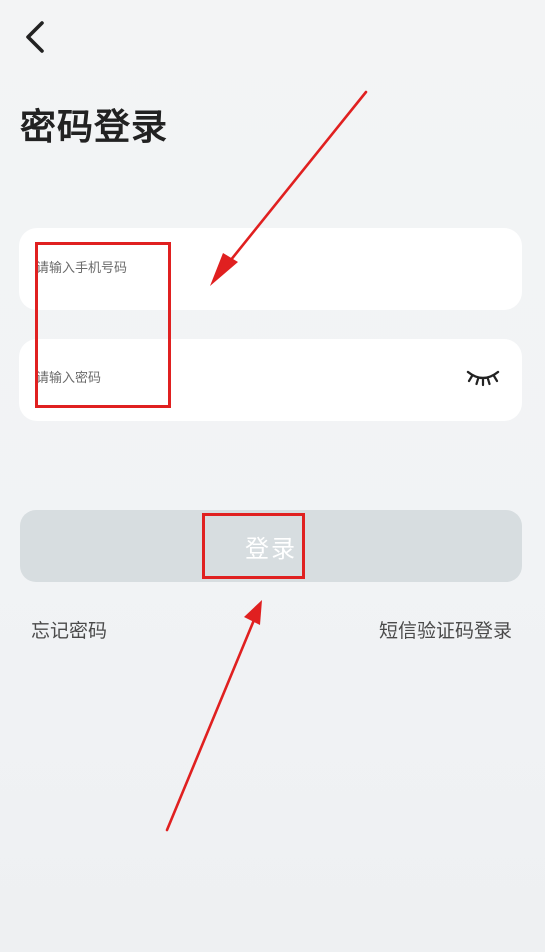  I want to click on password-field-container, so click(270, 379).